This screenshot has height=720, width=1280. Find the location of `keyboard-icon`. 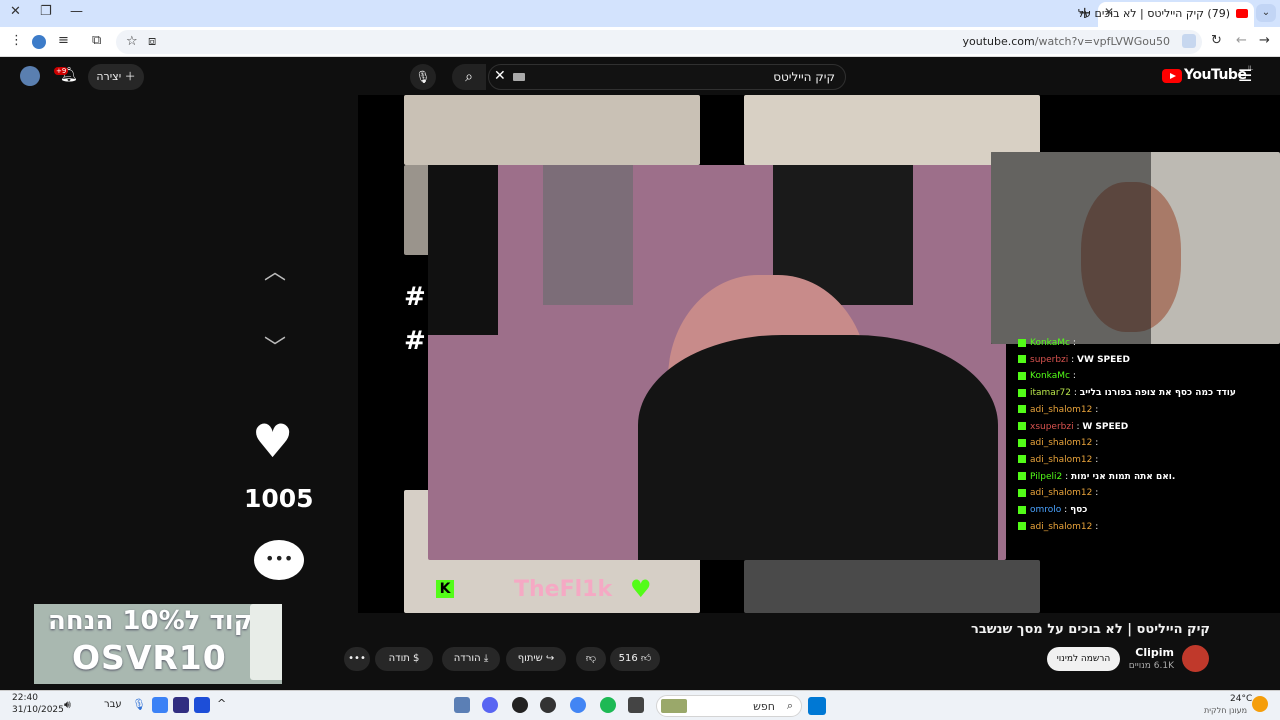

keyboard-icon is located at coordinates (519, 77).